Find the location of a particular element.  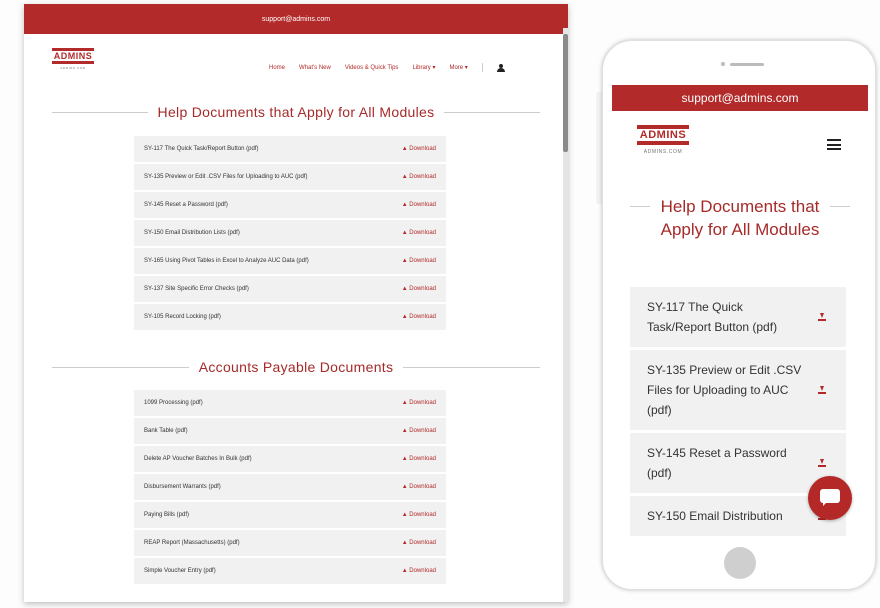

mobile-top-bar: support@admins.com is located at coordinates (740, 98).